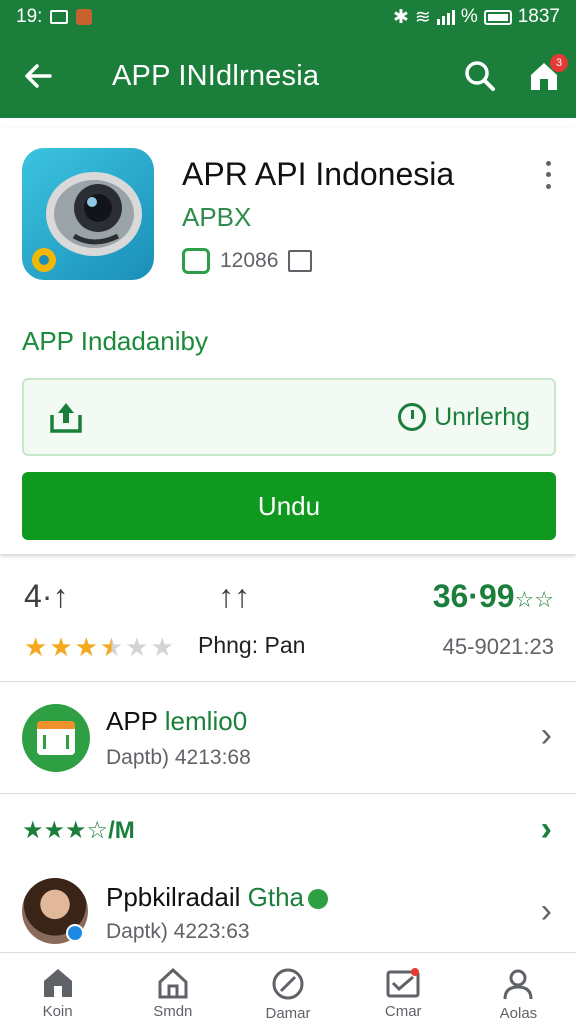  What do you see at coordinates (498, 646) in the screenshot?
I see `stat-date: 45-9021:23` at bounding box center [498, 646].